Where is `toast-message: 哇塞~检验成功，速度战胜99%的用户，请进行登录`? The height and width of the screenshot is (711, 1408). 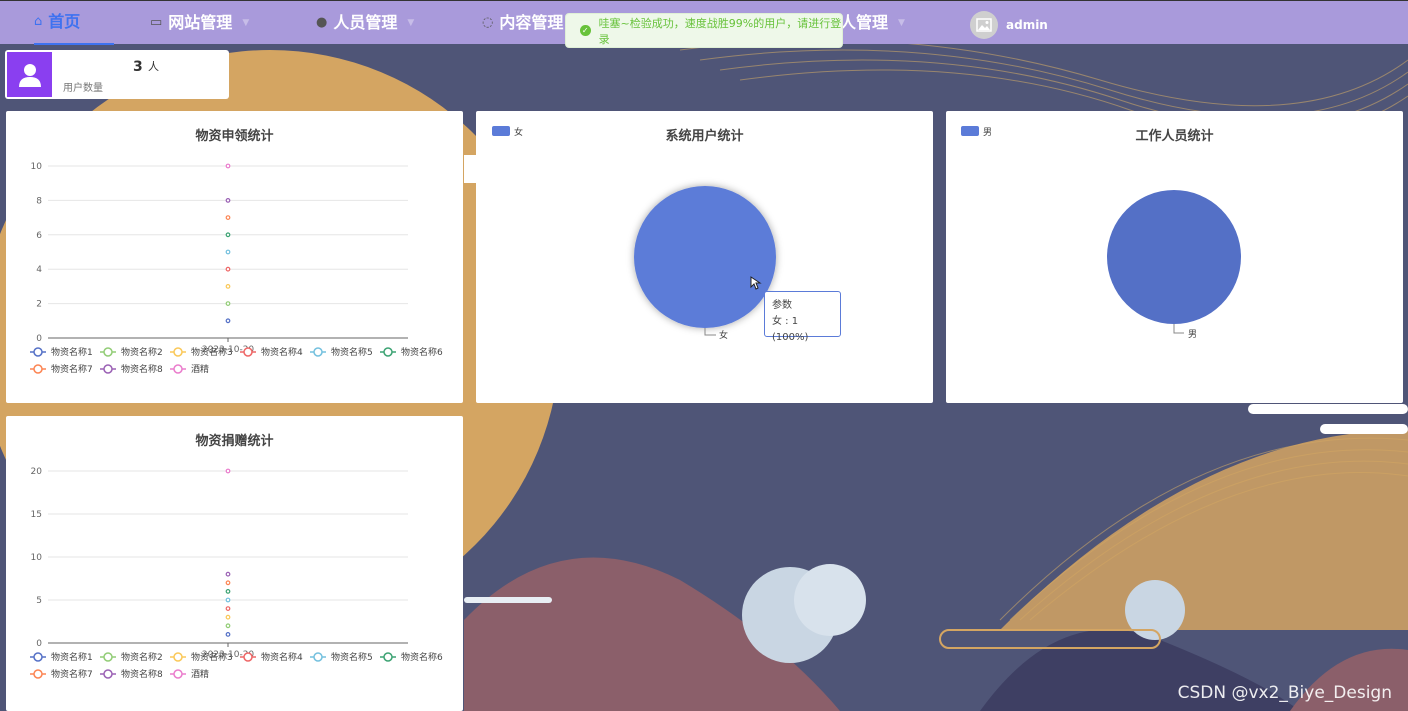
toast-message: 哇塞~检验成功，速度战胜99%的用户，请进行登录 is located at coordinates (720, 31).